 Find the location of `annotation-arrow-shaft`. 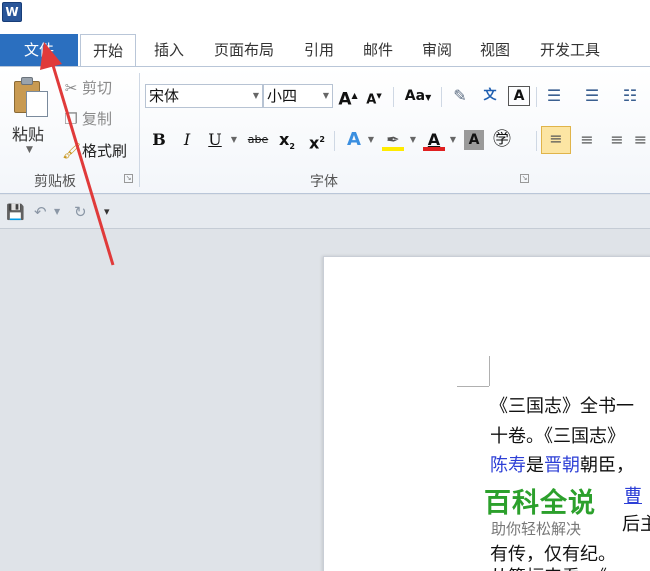

annotation-arrow-shaft is located at coordinates (82, 163).